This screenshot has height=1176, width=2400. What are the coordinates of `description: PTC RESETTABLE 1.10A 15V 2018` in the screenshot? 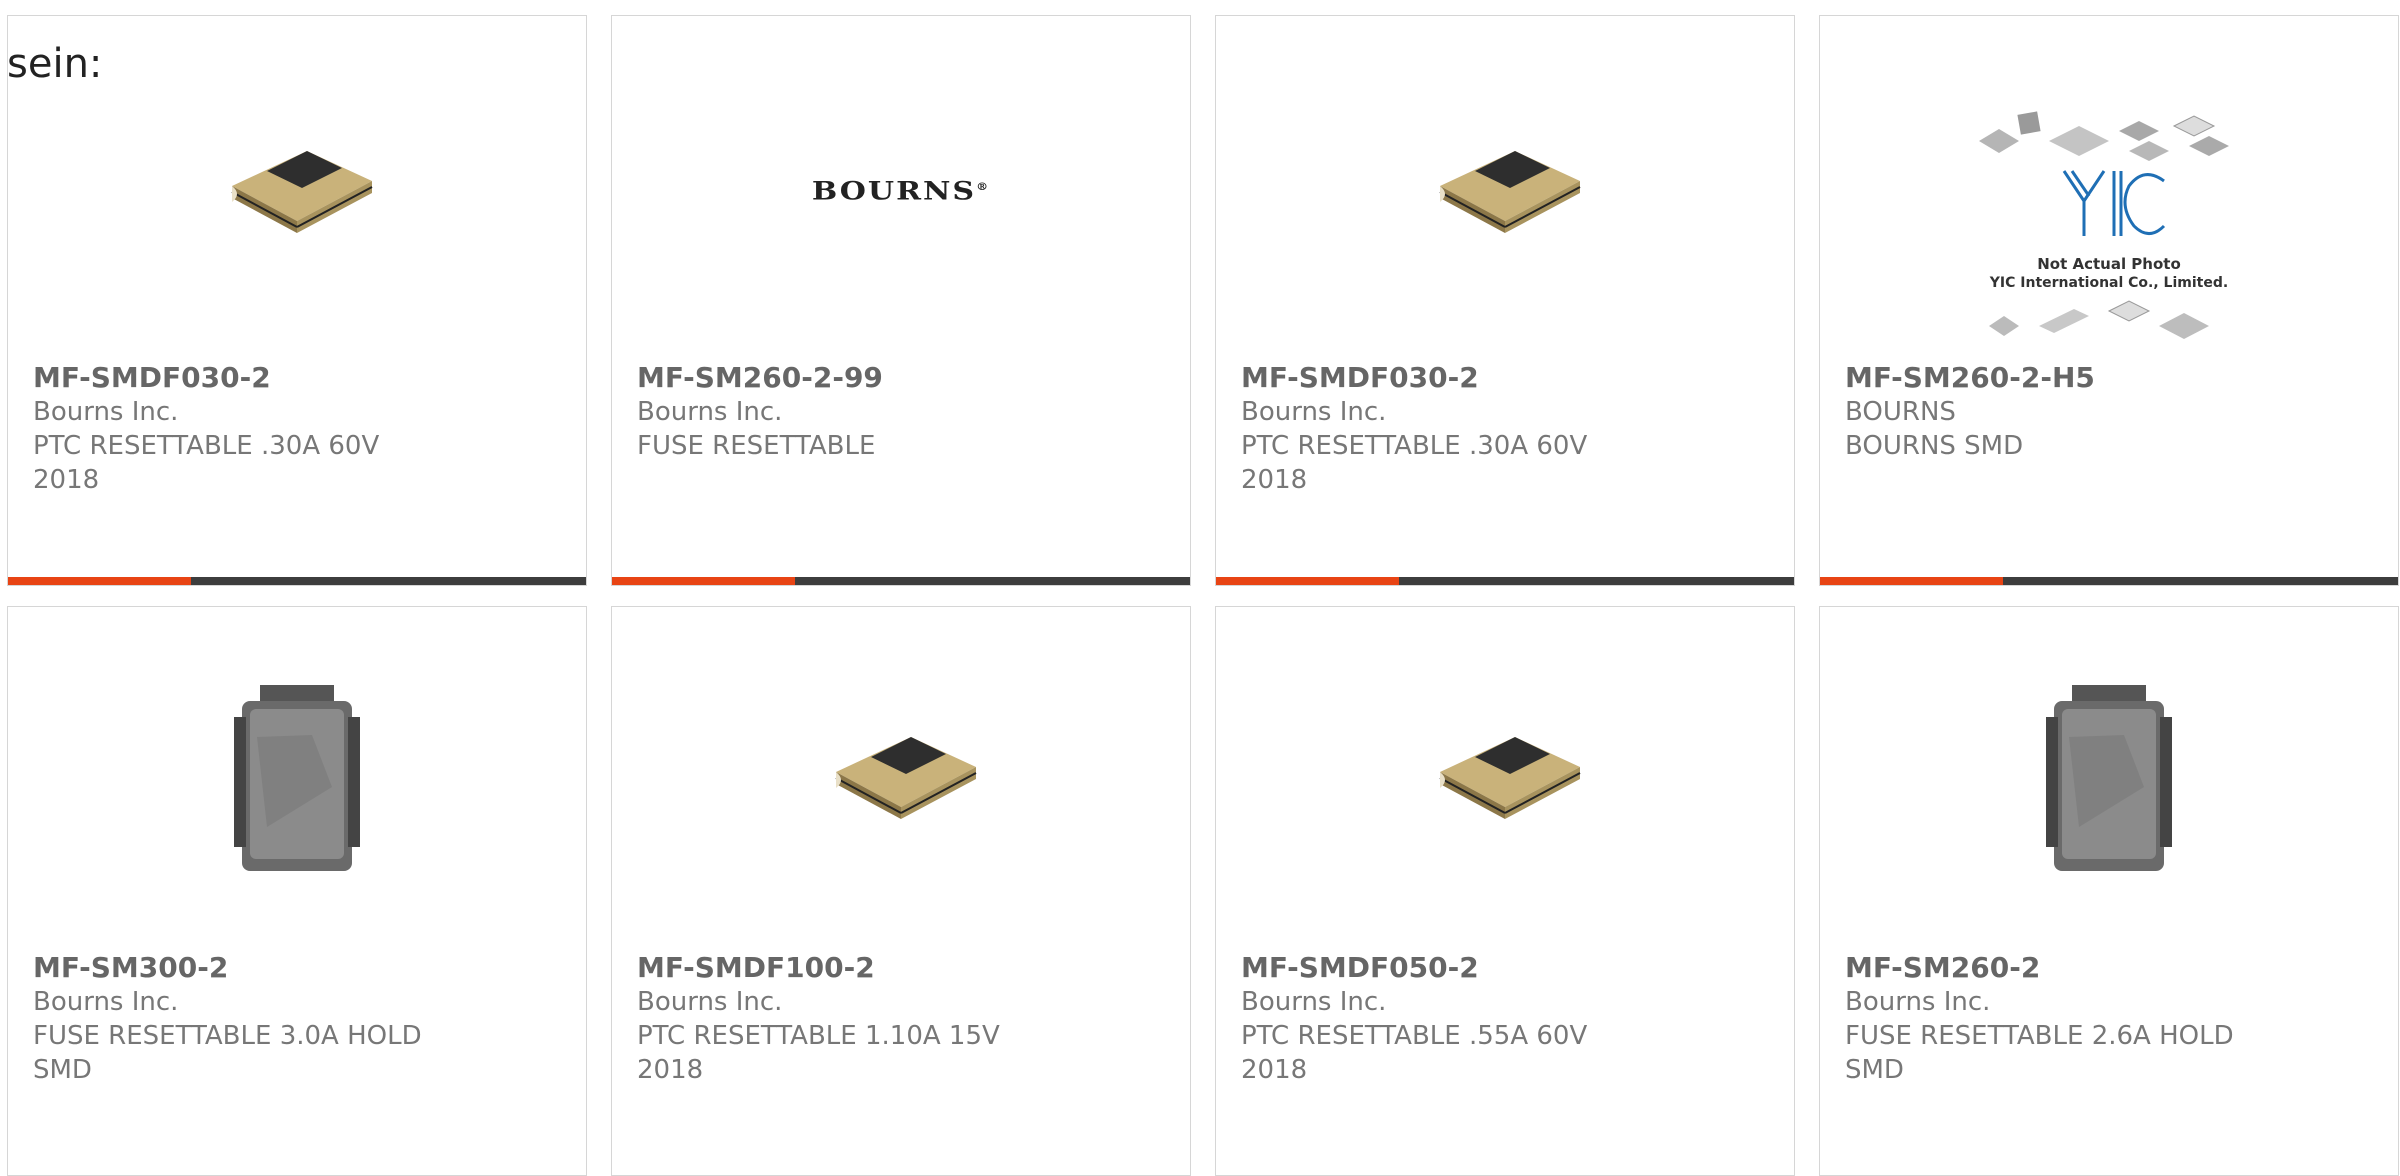 It's located at (818, 1053).